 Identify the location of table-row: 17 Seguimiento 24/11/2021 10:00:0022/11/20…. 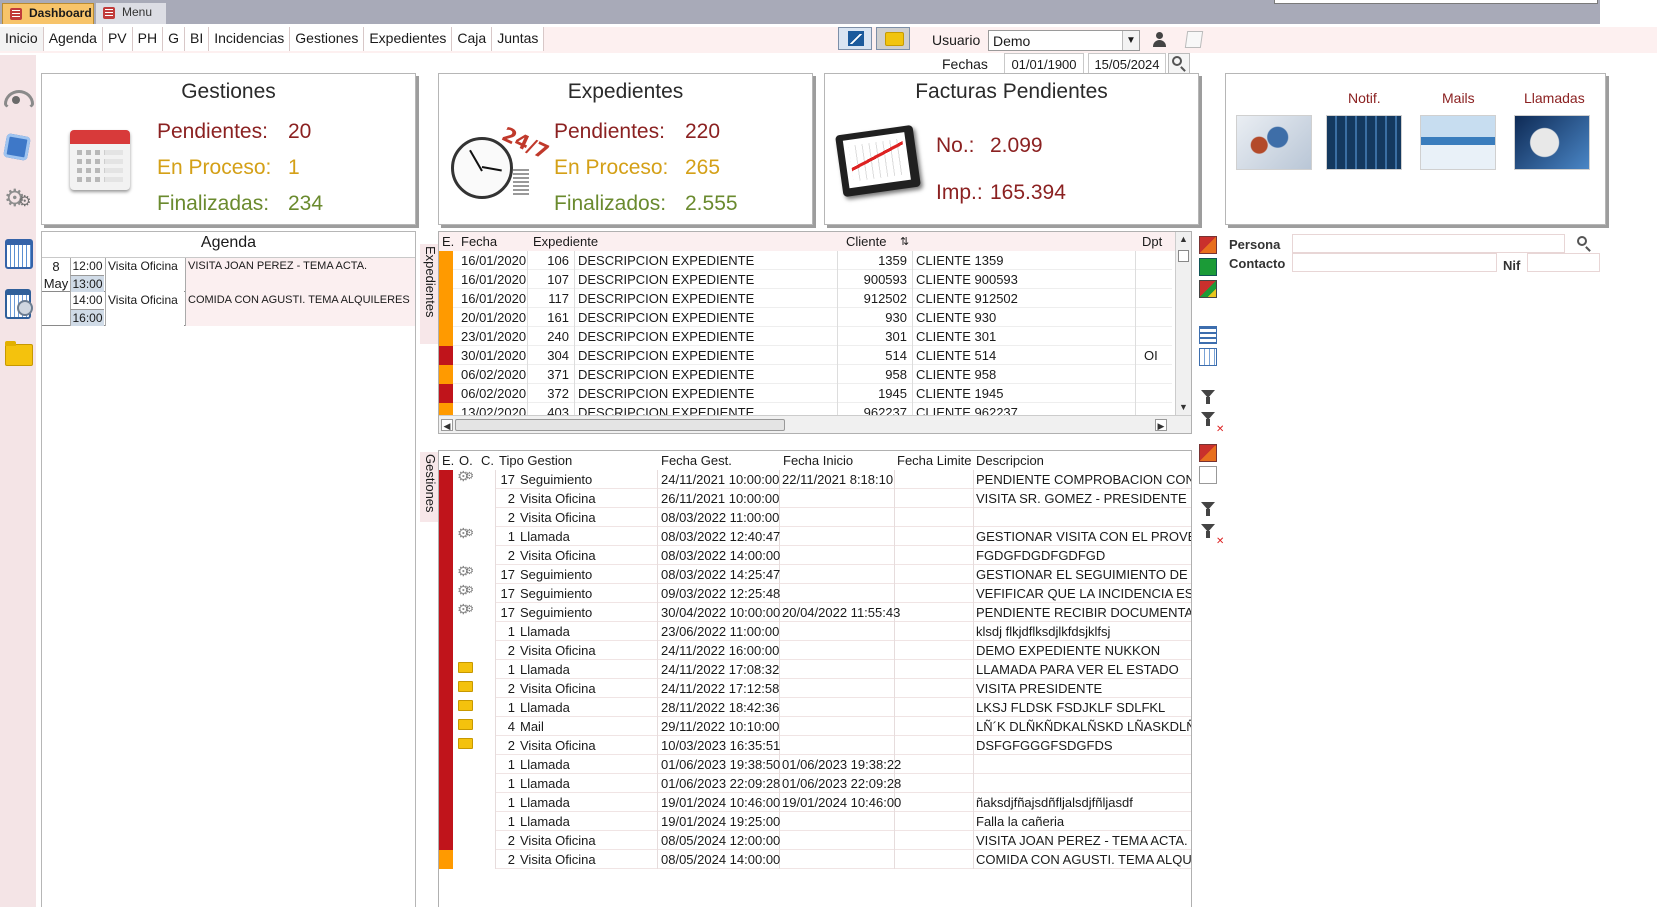
(815, 478).